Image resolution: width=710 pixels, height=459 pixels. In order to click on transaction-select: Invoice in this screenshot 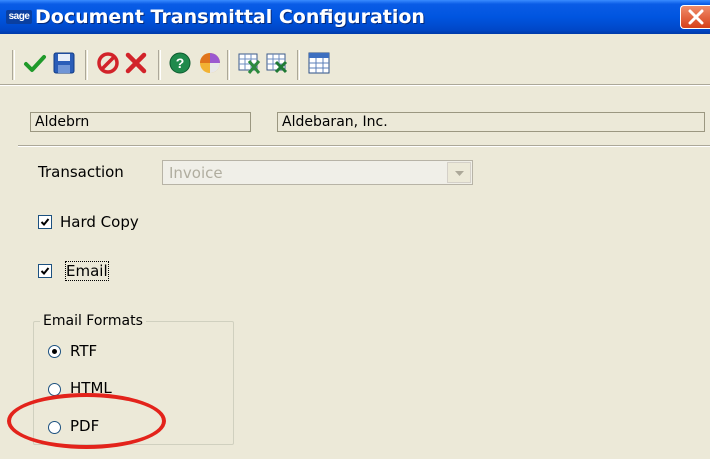, I will do `click(317, 172)`.